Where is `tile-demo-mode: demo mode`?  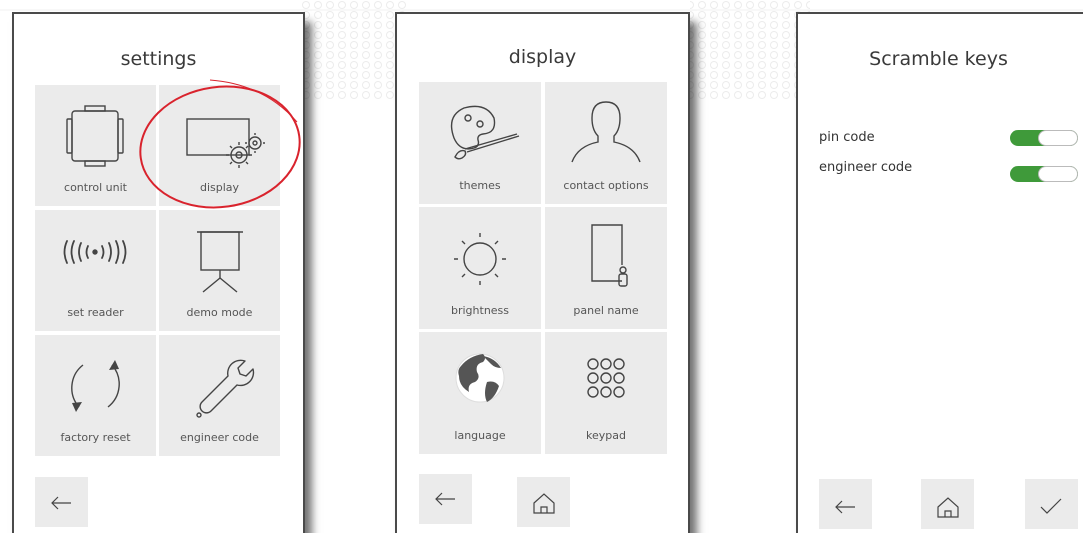 tile-demo-mode: demo mode is located at coordinates (219, 270).